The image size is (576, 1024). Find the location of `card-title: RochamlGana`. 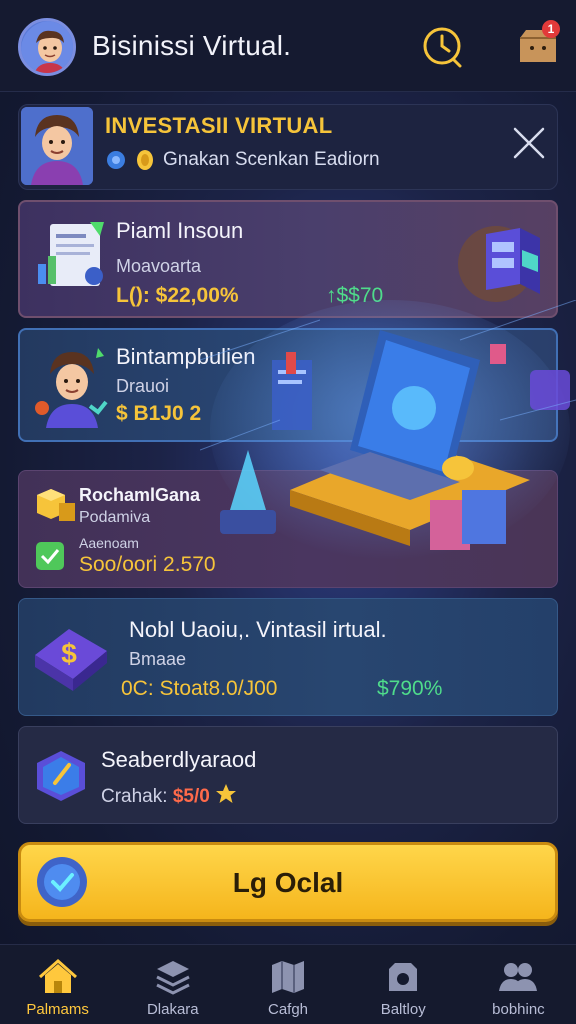

card-title: RochamlGana is located at coordinates (140, 495).